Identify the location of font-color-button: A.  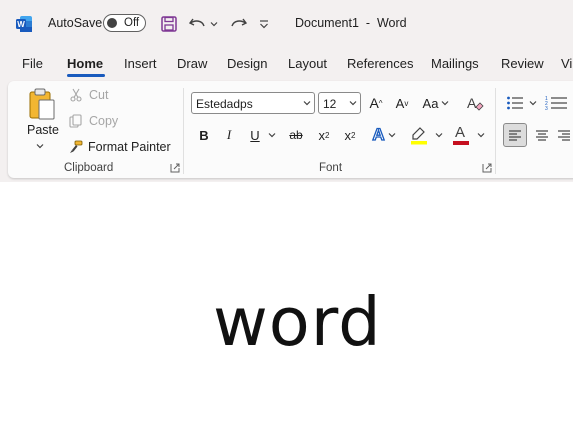
(468, 135).